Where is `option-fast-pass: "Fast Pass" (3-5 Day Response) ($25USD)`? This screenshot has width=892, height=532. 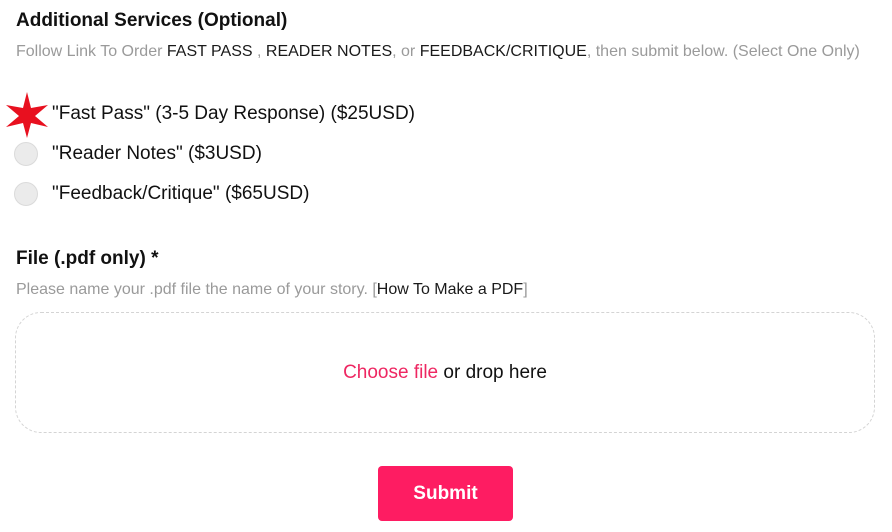 option-fast-pass: "Fast Pass" (3-5 Day Response) ($25USD) is located at coordinates (214, 114).